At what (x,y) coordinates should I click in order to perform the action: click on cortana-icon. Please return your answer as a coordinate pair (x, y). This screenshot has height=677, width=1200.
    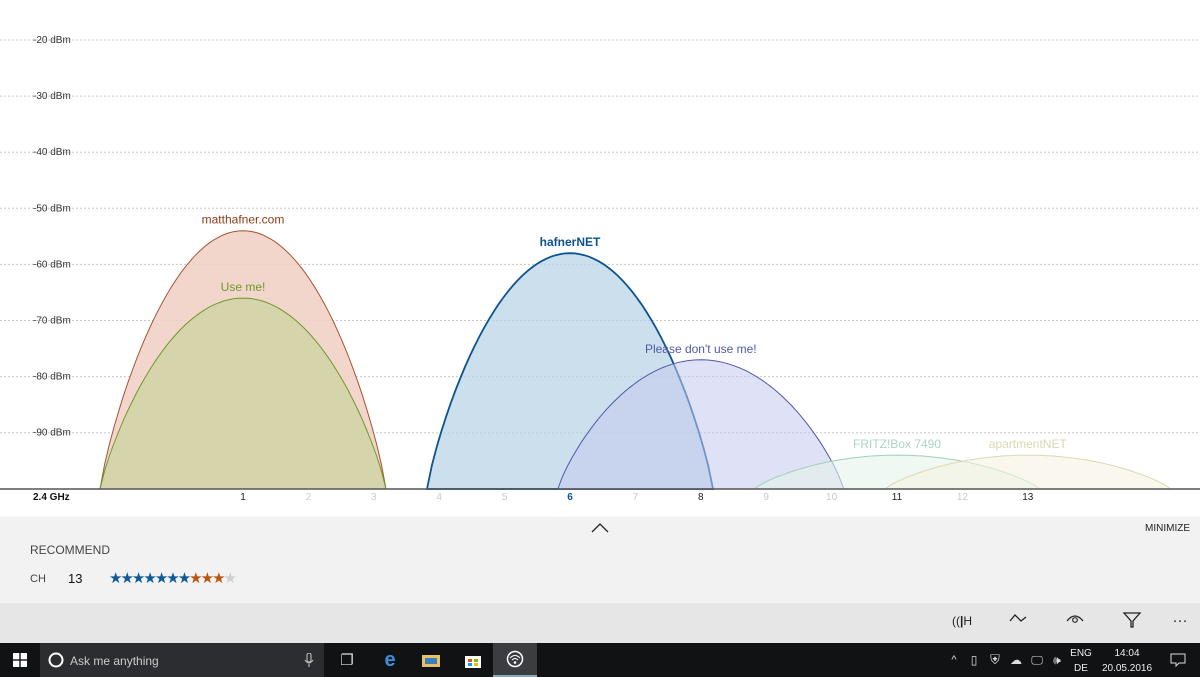
    Looking at the image, I should click on (56, 660).